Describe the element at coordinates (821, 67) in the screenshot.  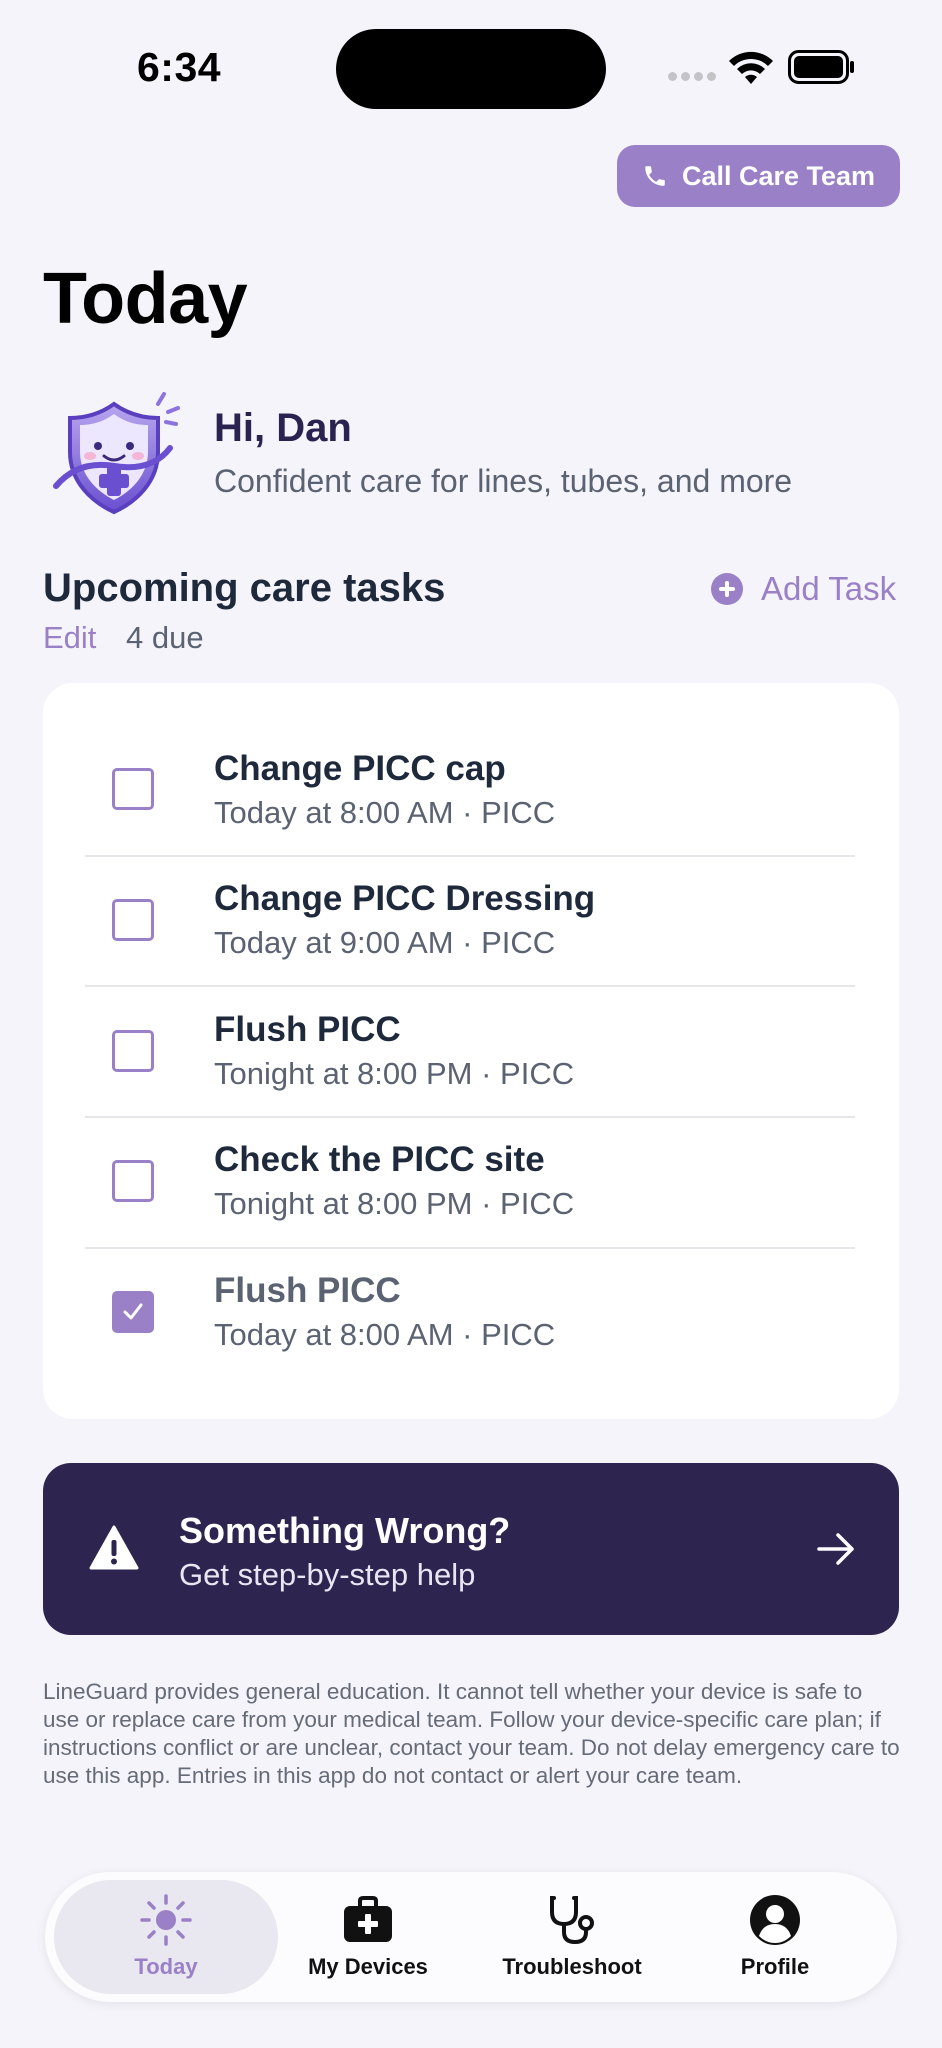
I see `battery-icon` at that location.